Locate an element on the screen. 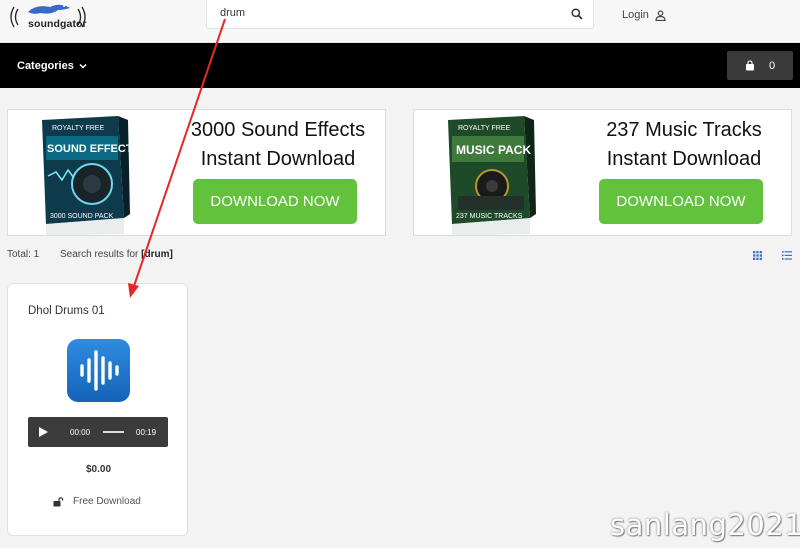 The height and width of the screenshot is (548, 800). progress-slider is located at coordinates (113, 432).